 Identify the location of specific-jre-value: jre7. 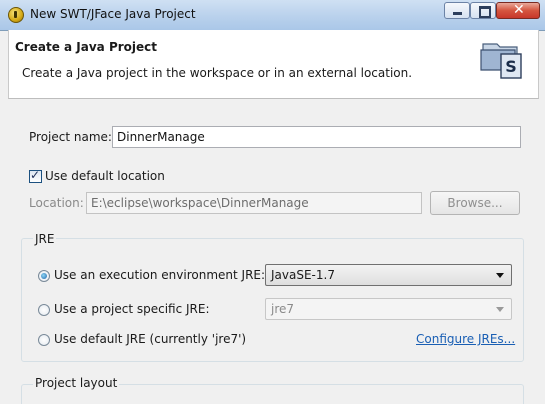
(283, 309).